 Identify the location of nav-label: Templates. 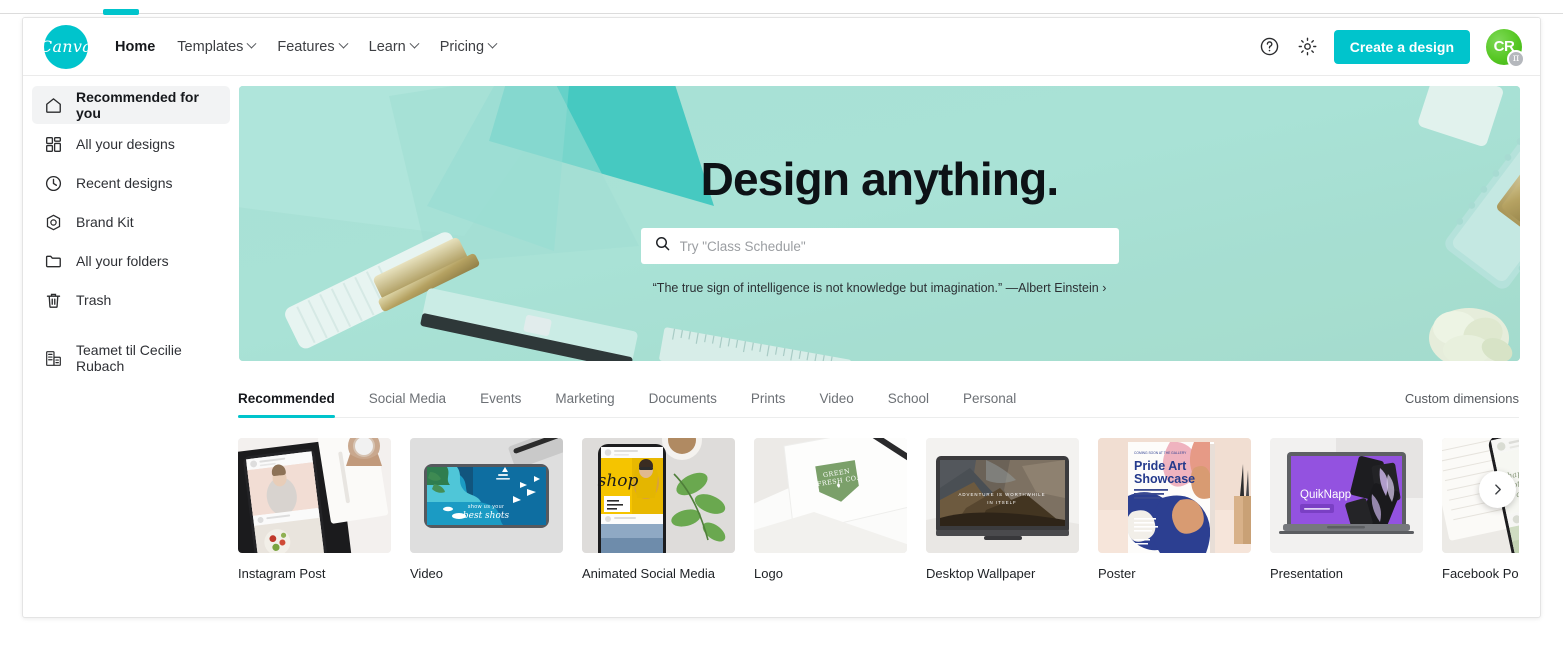
(210, 46).